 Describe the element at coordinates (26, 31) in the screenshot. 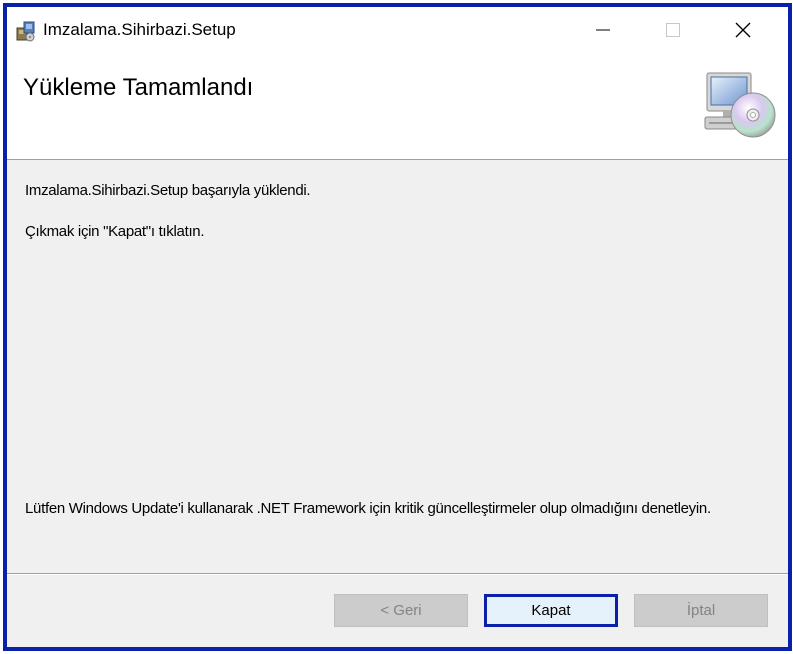

I see `installer-app-icon` at that location.